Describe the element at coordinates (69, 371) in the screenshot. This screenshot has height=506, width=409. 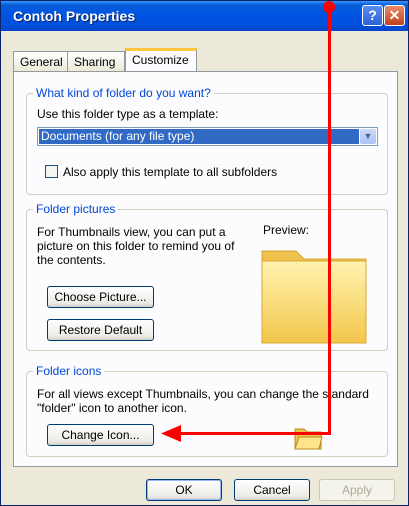
I see `folder-icons-title: Folder icons` at that location.